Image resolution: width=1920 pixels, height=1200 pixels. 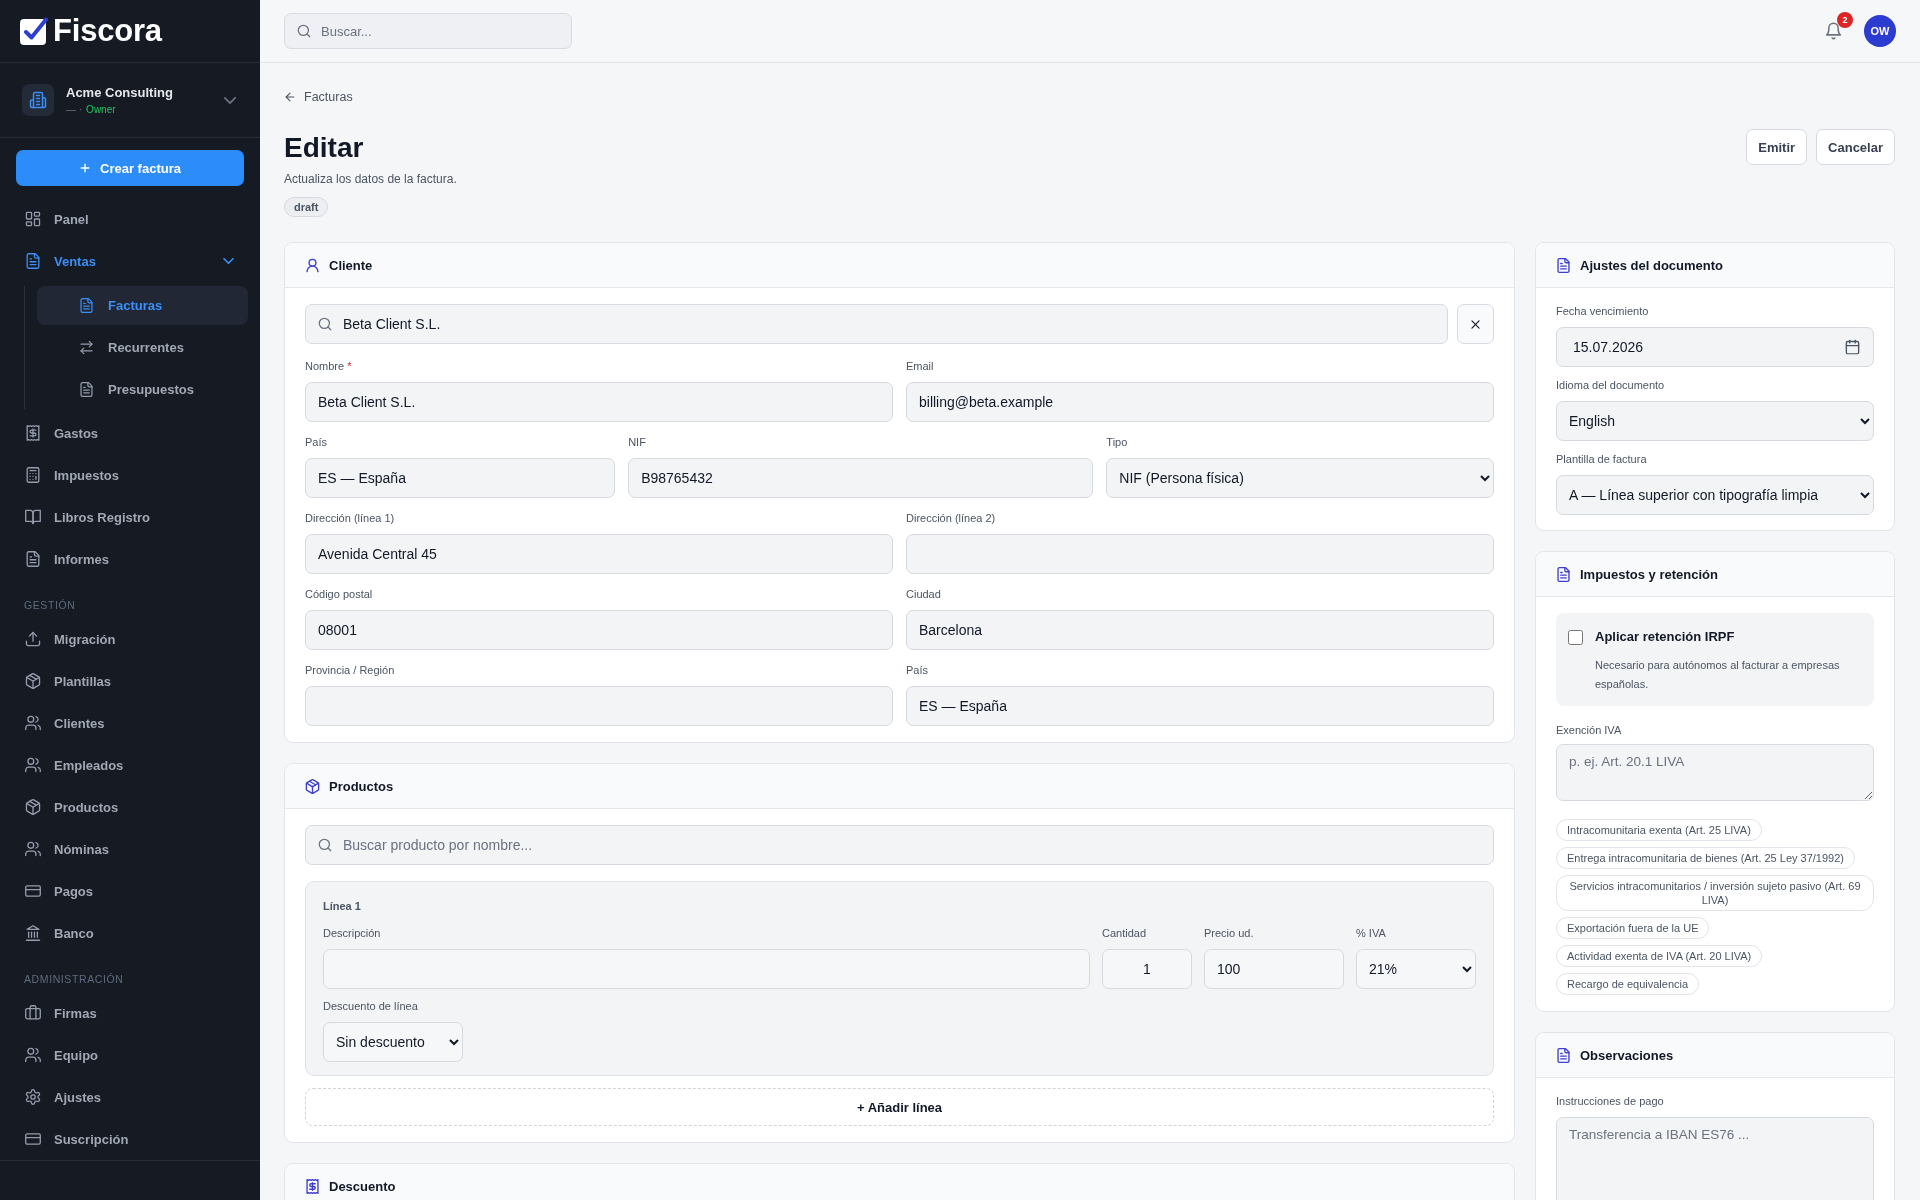 I want to click on suggestion-chip: Servicios intracomunitarios / inversión sujeto pasivo (Art. 69 LIVA), so click(x=1715, y=893).